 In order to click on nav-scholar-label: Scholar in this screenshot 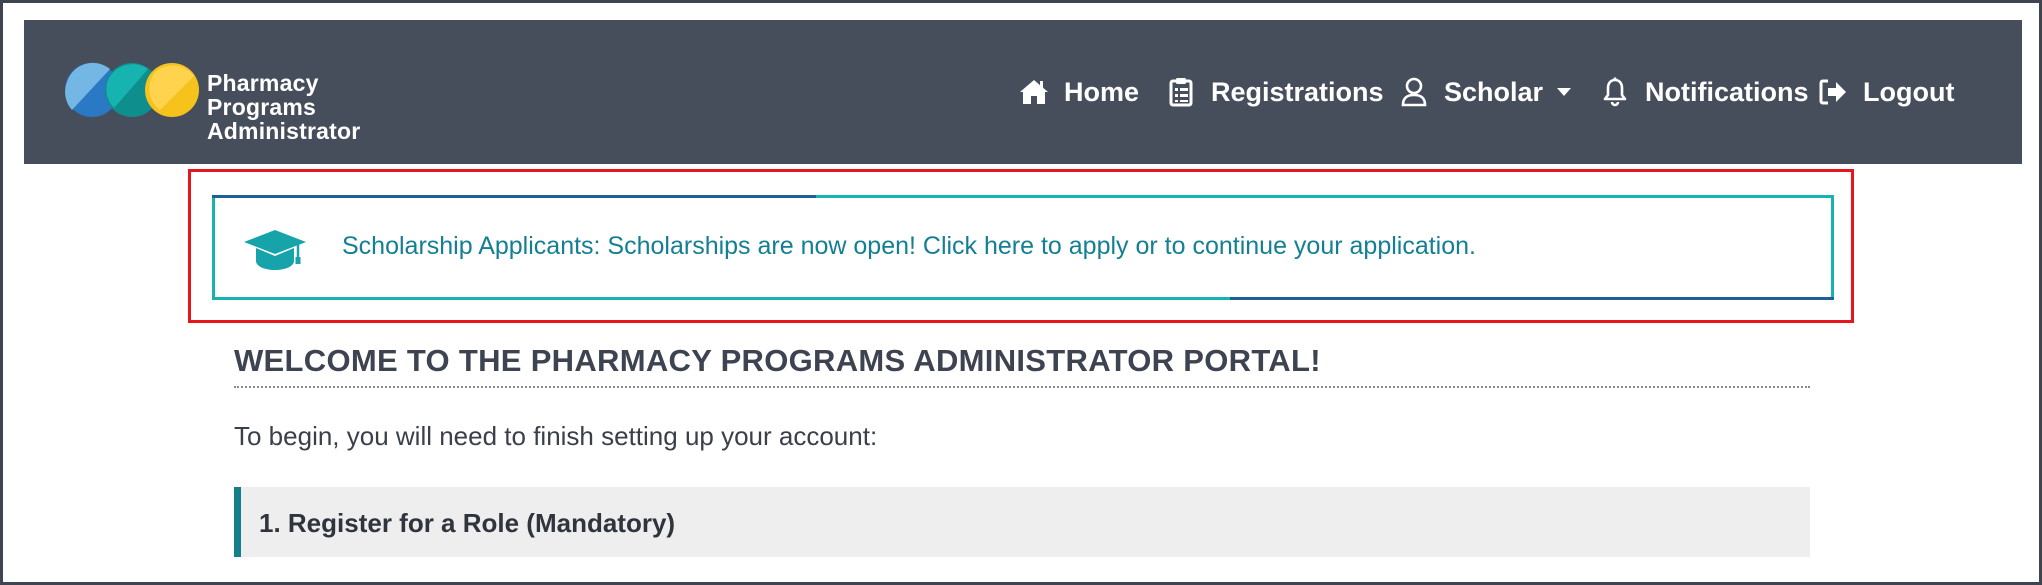, I will do `click(1494, 91)`.